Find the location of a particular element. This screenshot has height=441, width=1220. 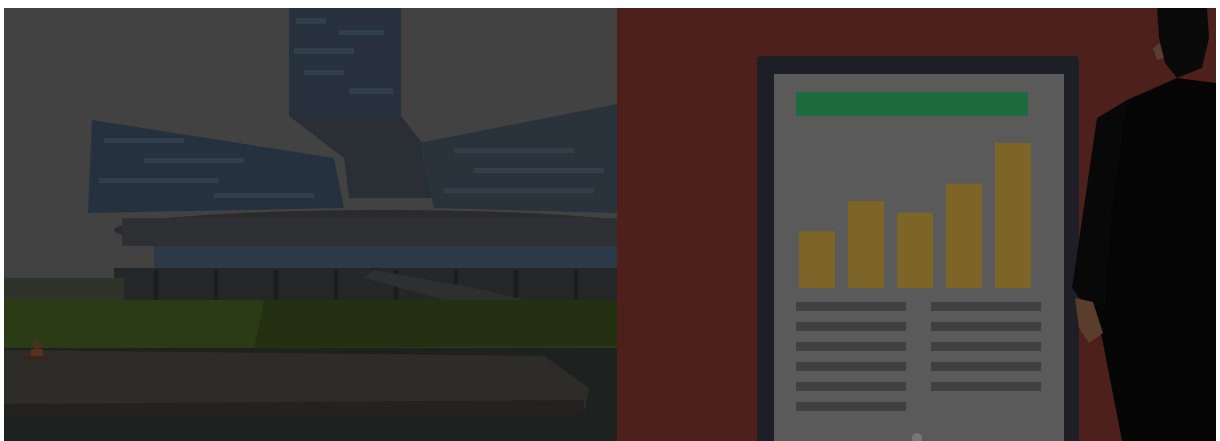

lawn-shadow is located at coordinates (435, 324).